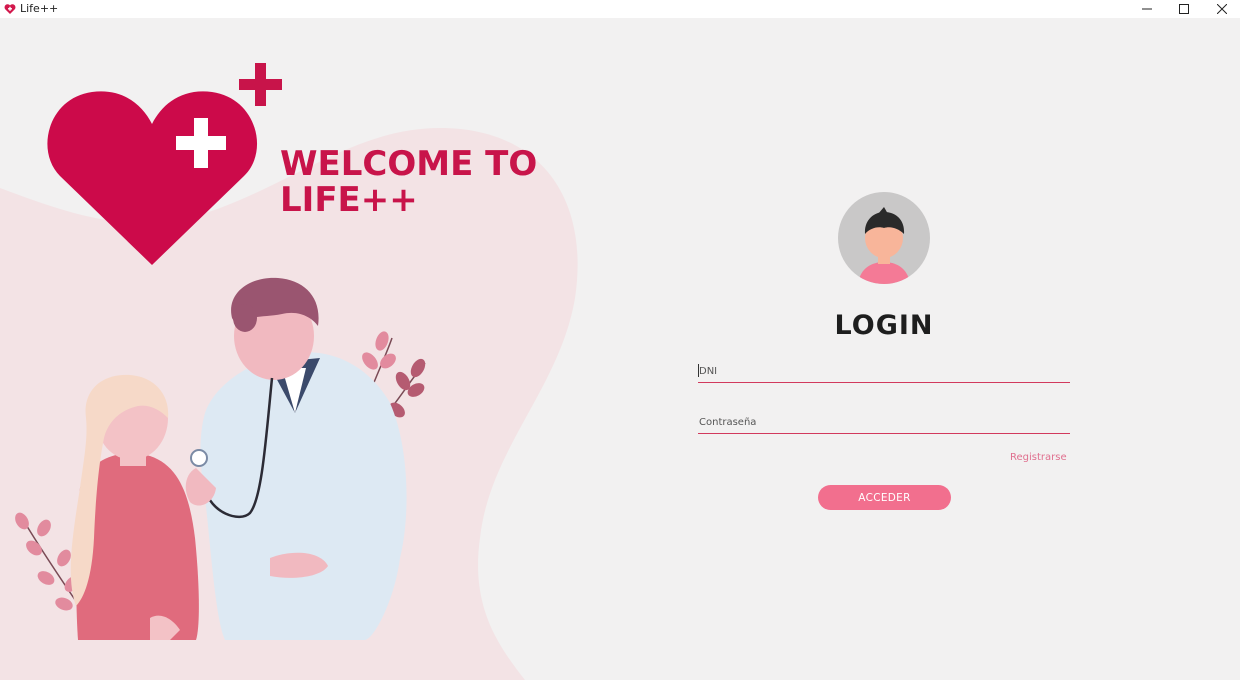 The image size is (1240, 680). I want to click on maximize-button, so click(1184, 9).